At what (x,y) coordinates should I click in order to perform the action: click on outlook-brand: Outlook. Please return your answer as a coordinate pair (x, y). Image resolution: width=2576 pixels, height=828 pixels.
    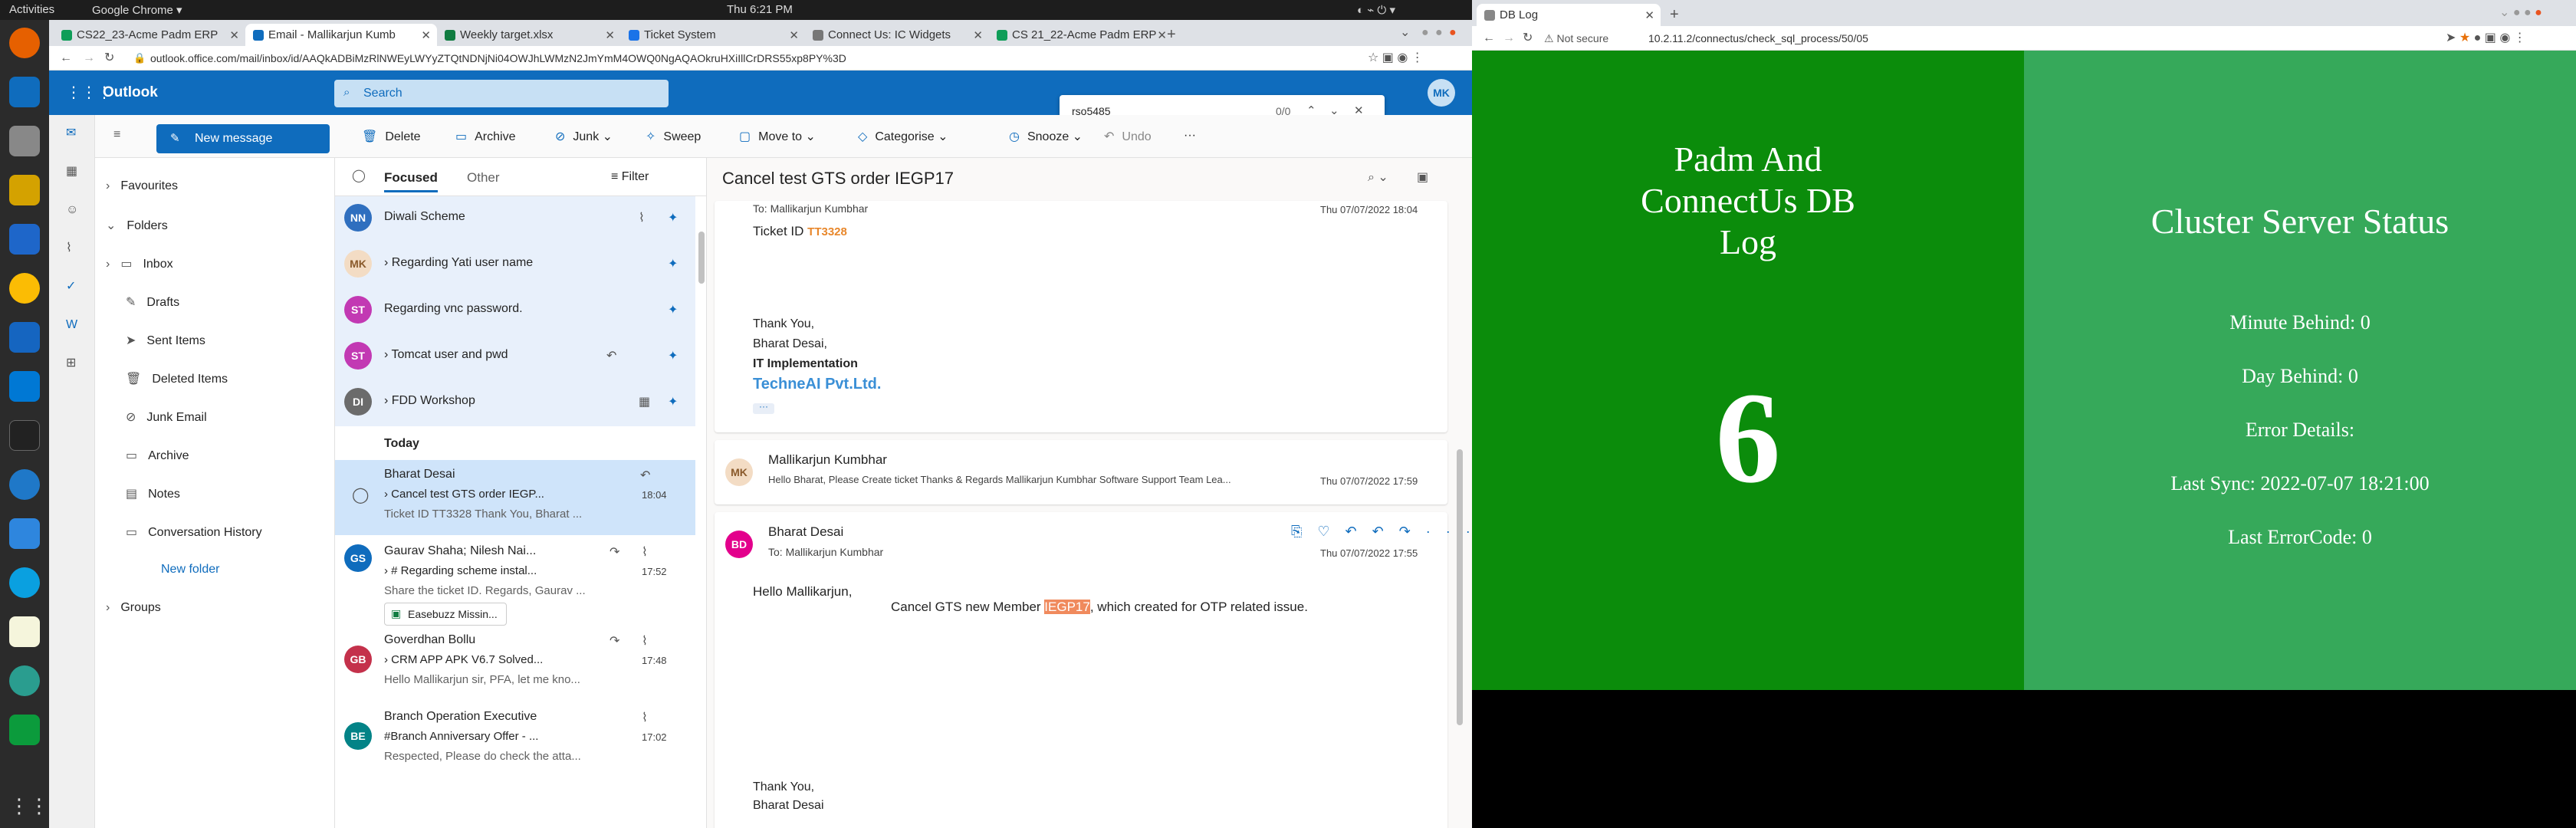
    Looking at the image, I should click on (131, 93).